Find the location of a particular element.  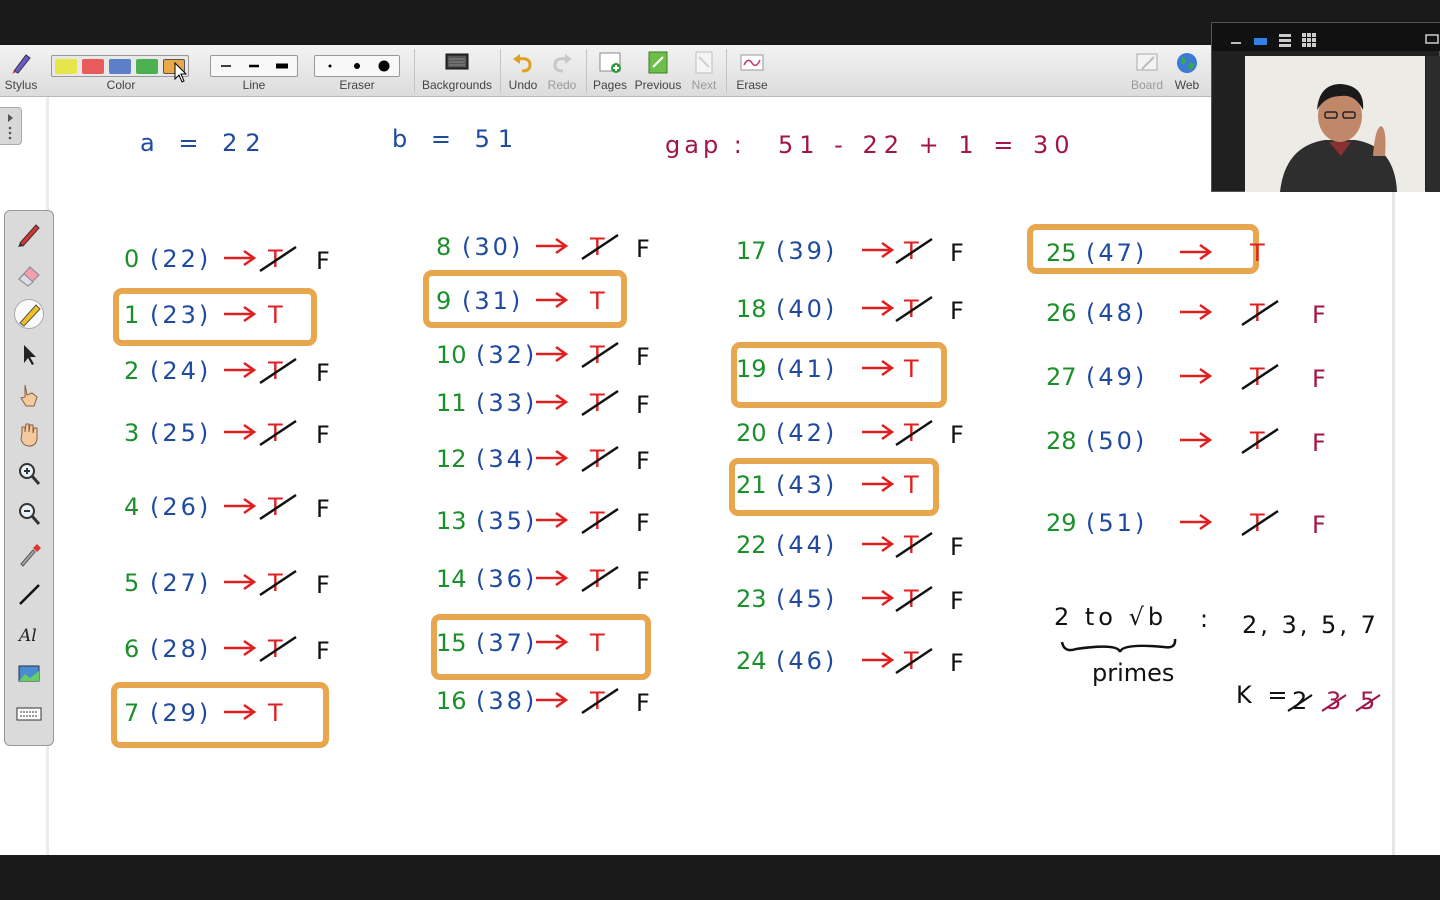

highlighter-tool is located at coordinates (29, 314).